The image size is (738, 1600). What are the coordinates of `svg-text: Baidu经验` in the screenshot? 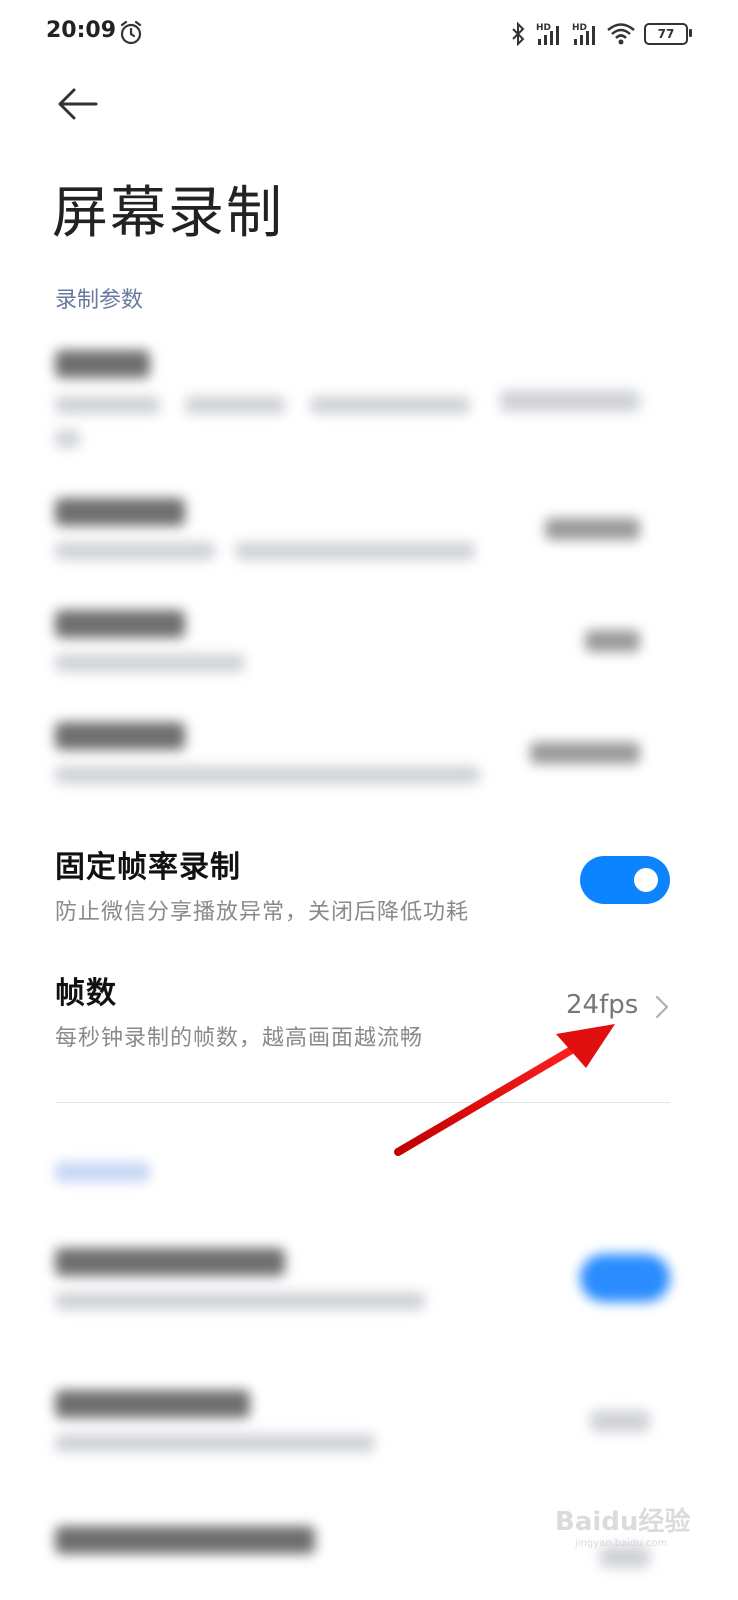 It's located at (622, 1521).